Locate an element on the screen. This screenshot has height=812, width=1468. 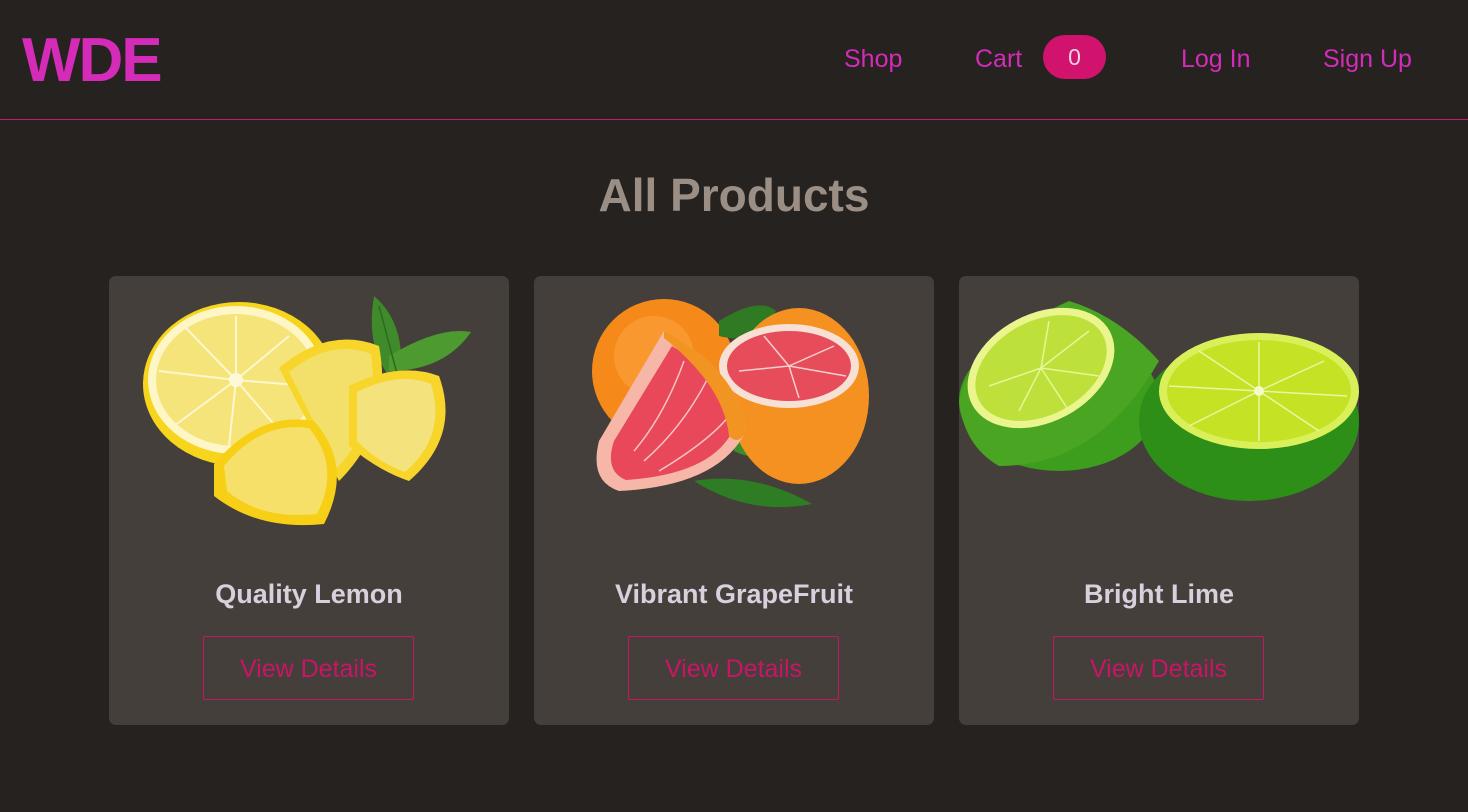
grapefruit-image is located at coordinates (730, 403).